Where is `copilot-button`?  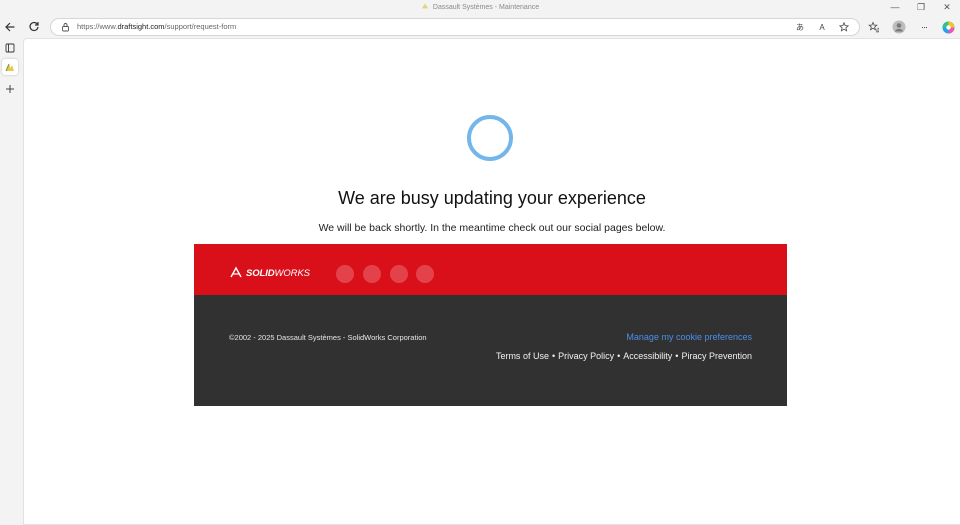
copilot-button is located at coordinates (948, 27).